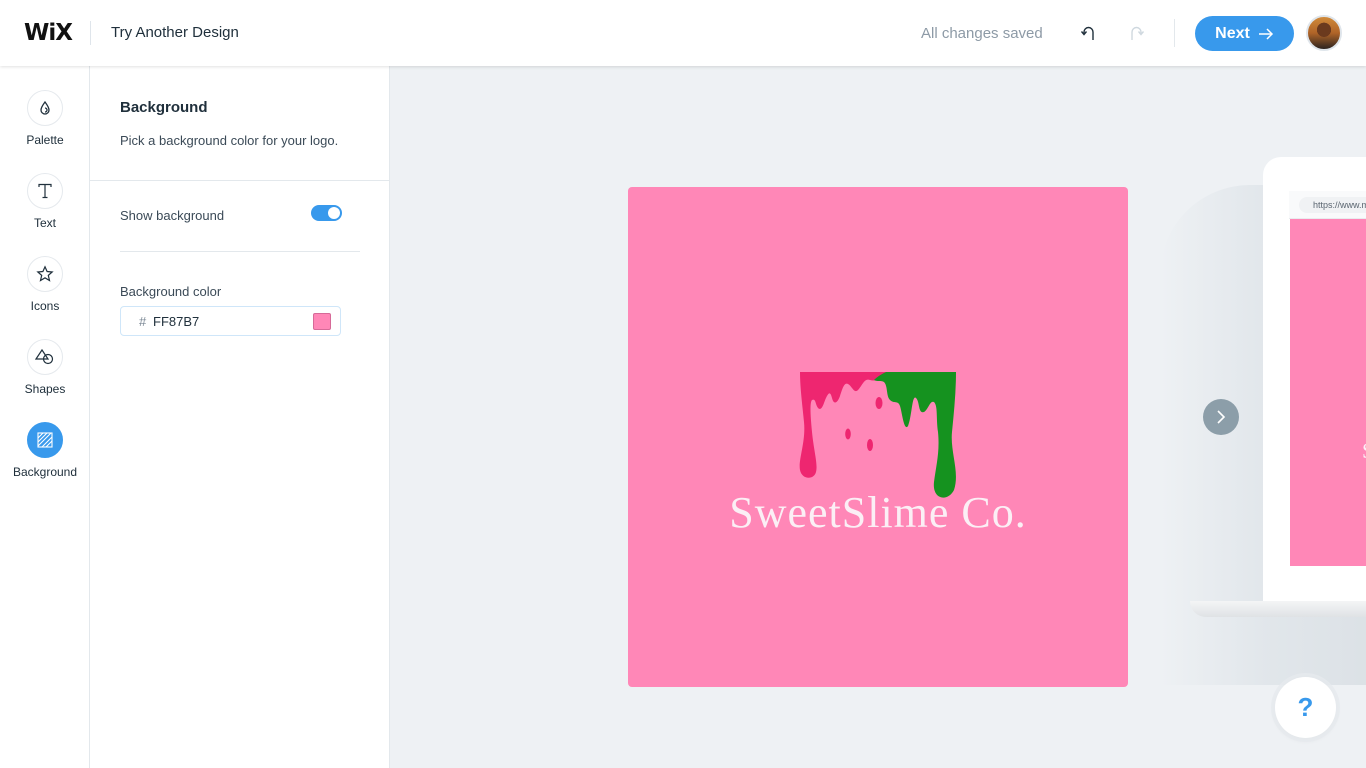  I want to click on mockup-logo-text: S, so click(1364, 451).